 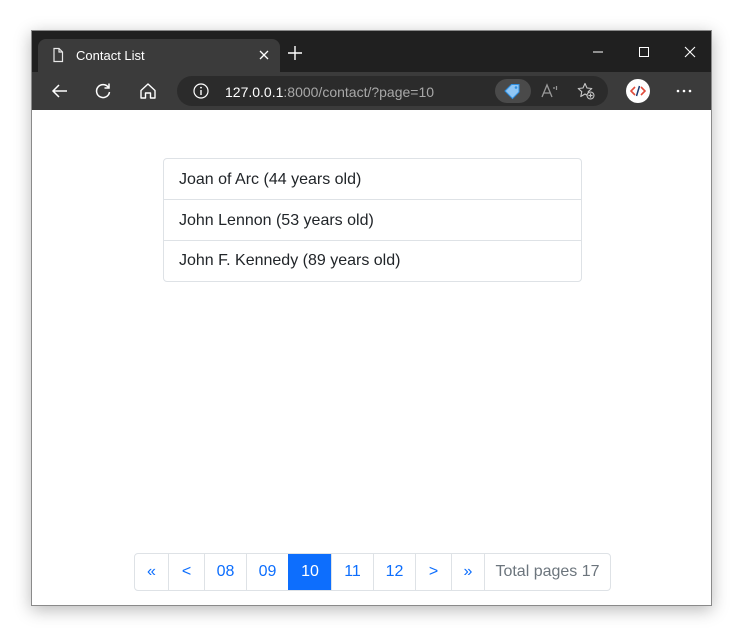 I want to click on list-item: Joan of Arc (44 years old), so click(x=372, y=179).